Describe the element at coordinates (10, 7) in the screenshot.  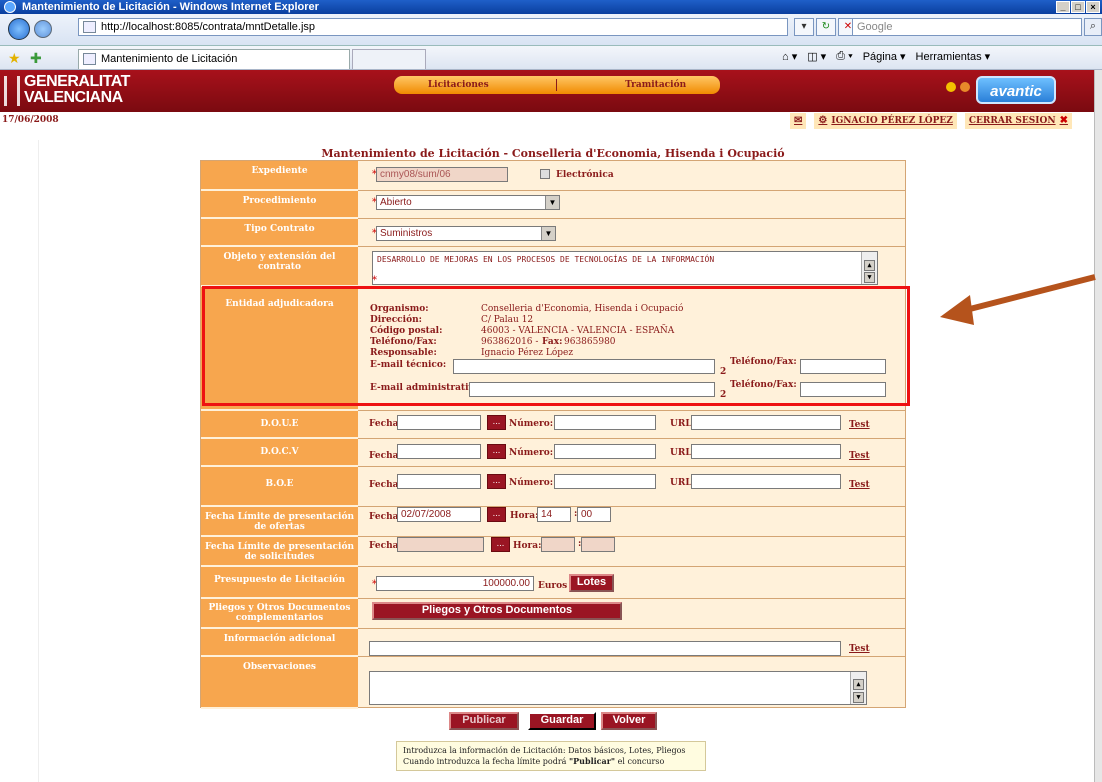
I see `ie-logo-icon` at that location.